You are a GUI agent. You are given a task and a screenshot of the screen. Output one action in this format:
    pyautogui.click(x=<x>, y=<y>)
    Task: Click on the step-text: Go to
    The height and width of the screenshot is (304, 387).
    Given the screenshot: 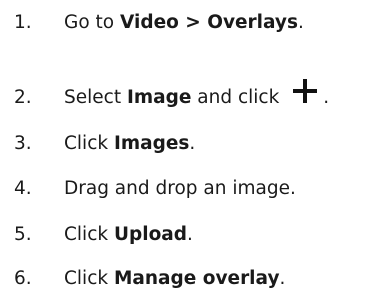 What is the action you would take?
    pyautogui.click(x=92, y=22)
    